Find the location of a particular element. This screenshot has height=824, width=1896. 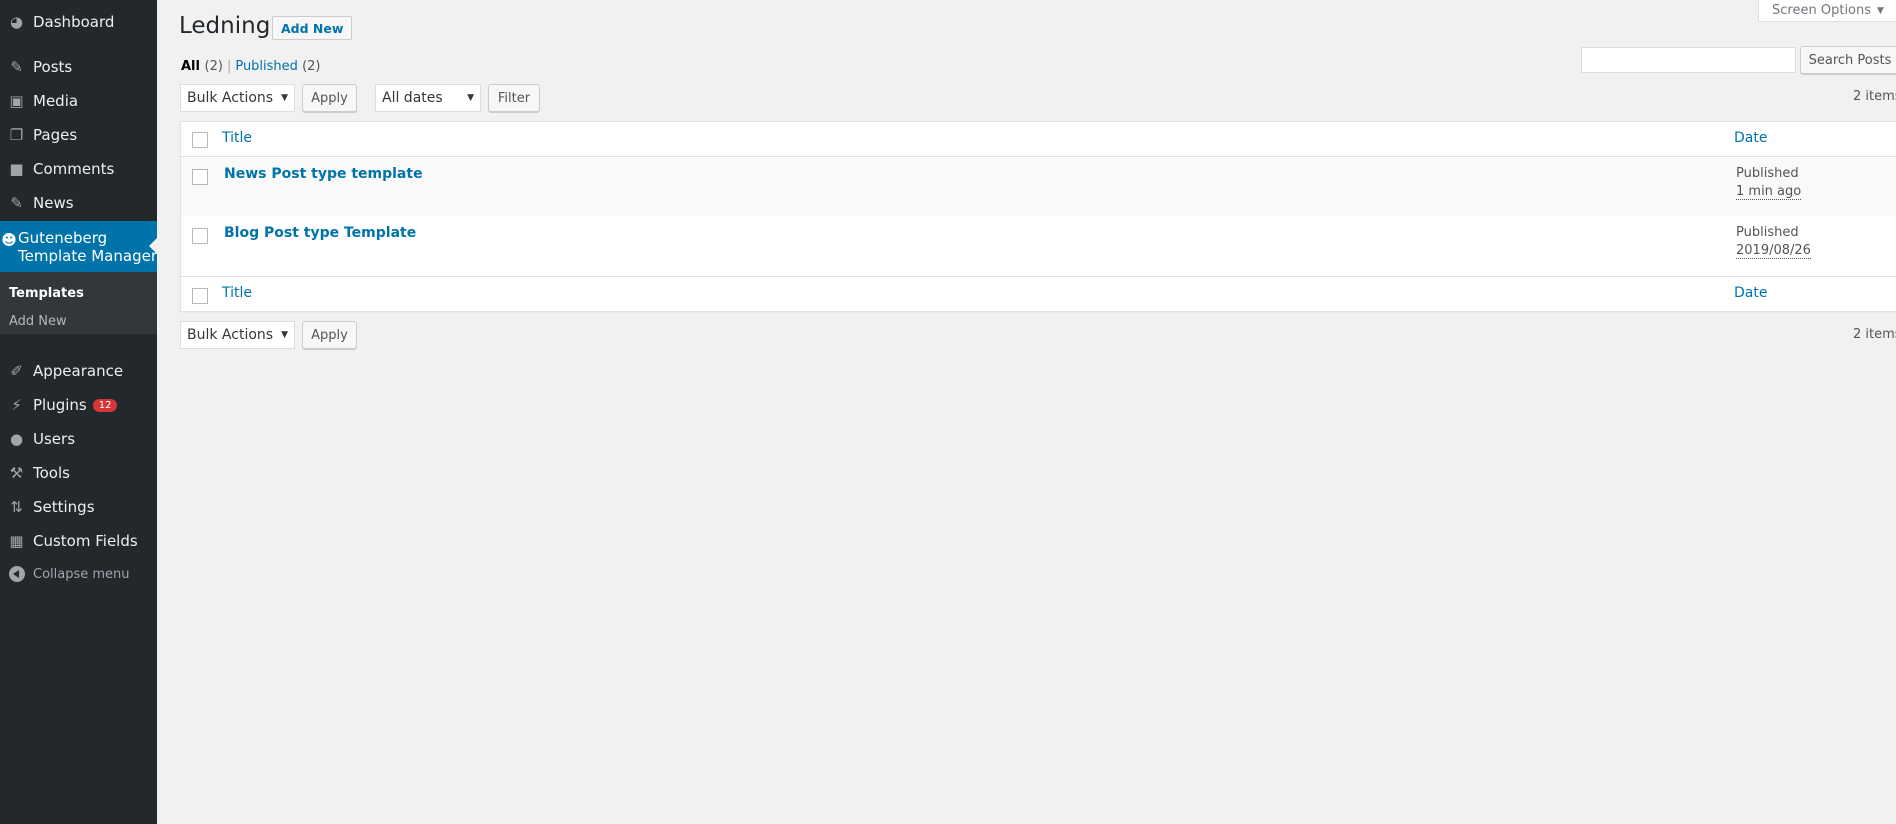

filter-published-link: Published (2) is located at coordinates (277, 66).